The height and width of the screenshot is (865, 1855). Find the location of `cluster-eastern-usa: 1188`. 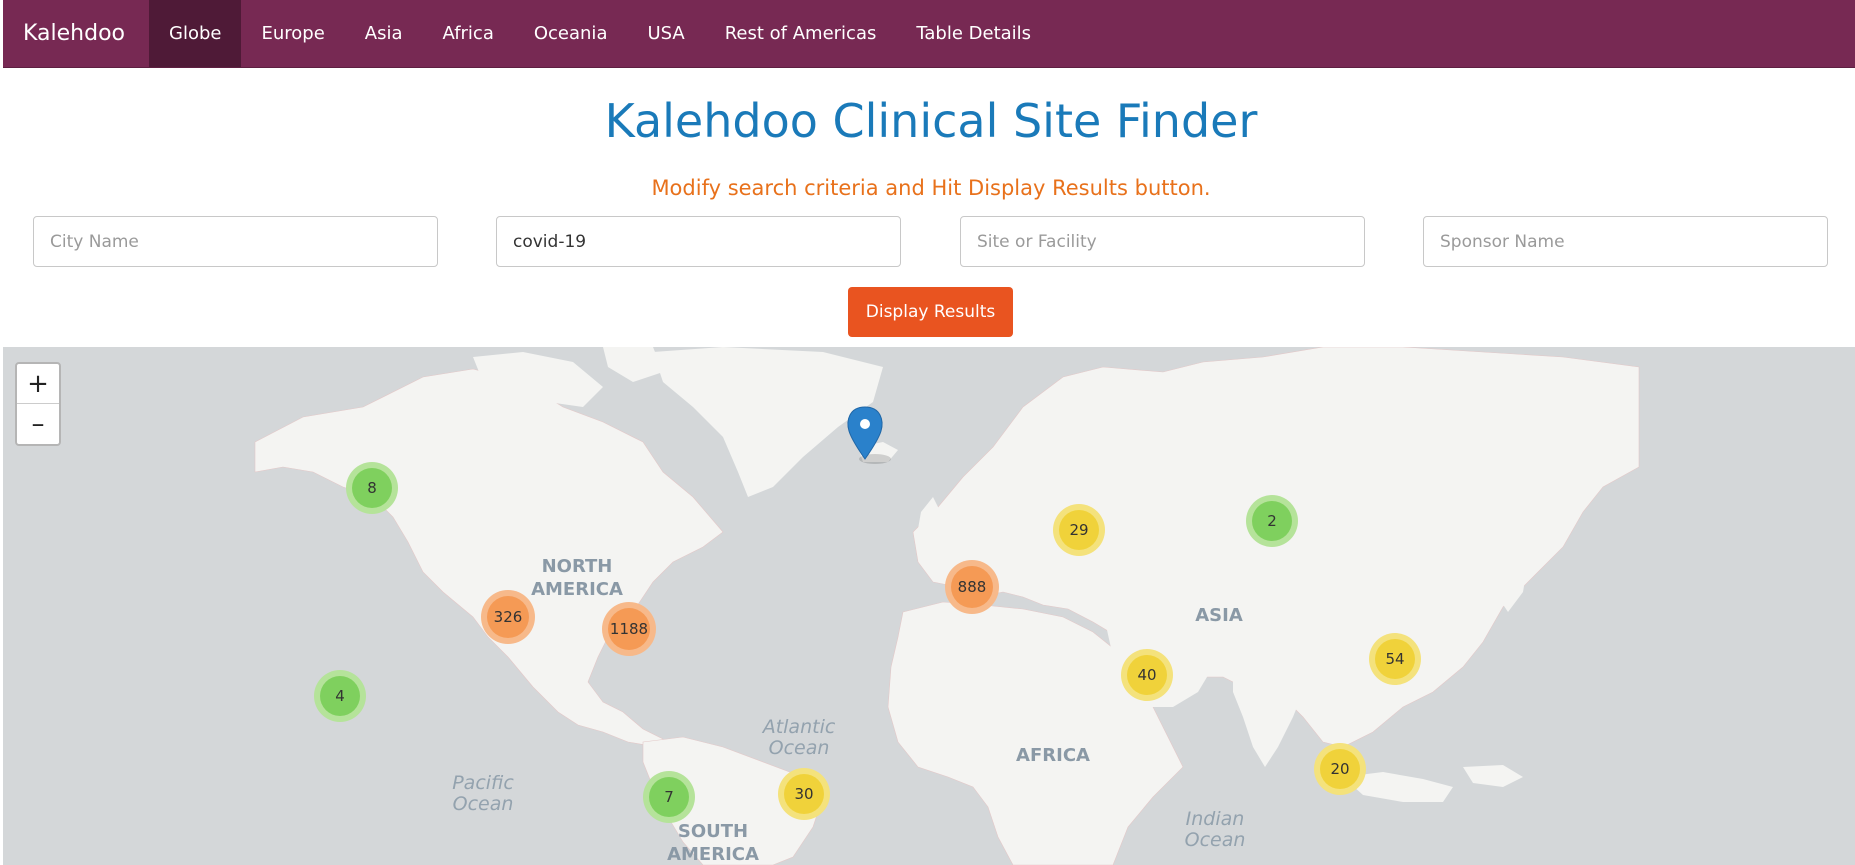

cluster-eastern-usa: 1188 is located at coordinates (629, 629).